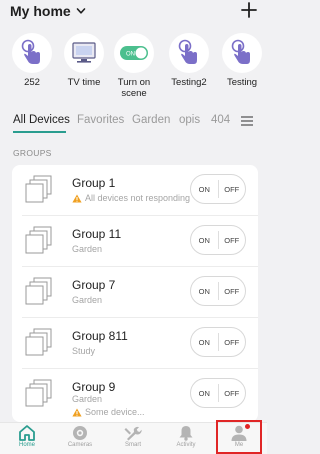 The width and height of the screenshot is (320, 454). I want to click on list-item: Group 811 Study ON OFF, so click(135, 343).